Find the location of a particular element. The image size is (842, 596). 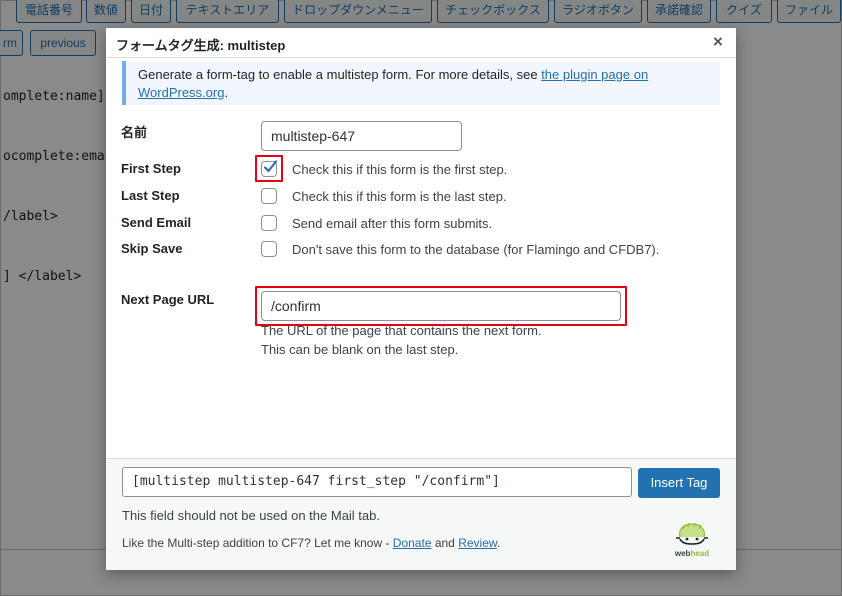

modal-title-bar: フォームタグ生成: multistep × is located at coordinates (421, 43).